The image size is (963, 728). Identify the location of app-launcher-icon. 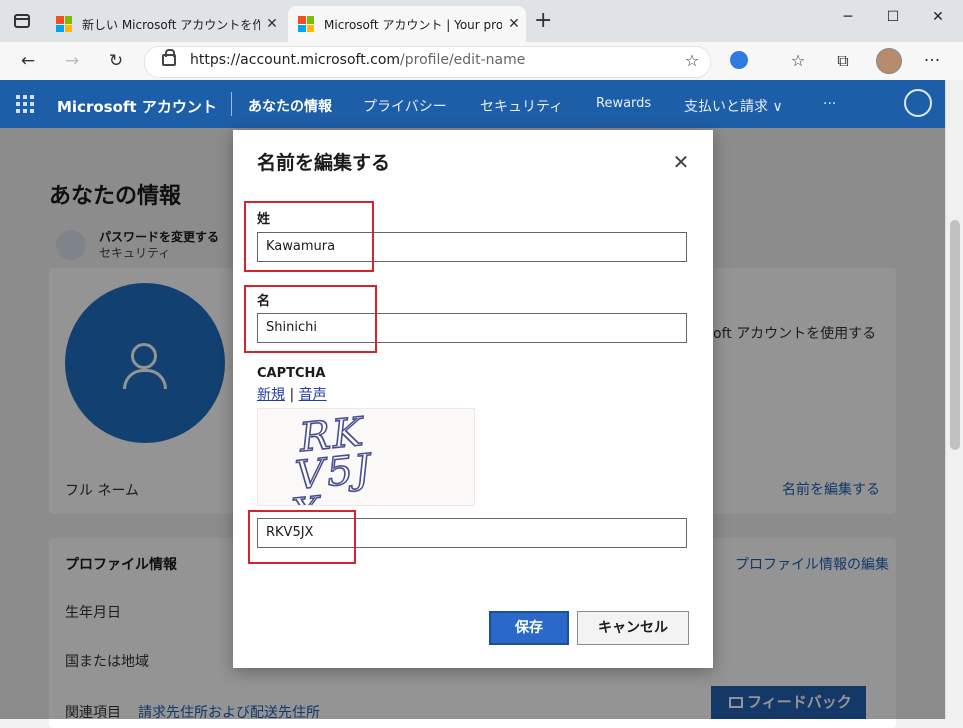
(25, 104).